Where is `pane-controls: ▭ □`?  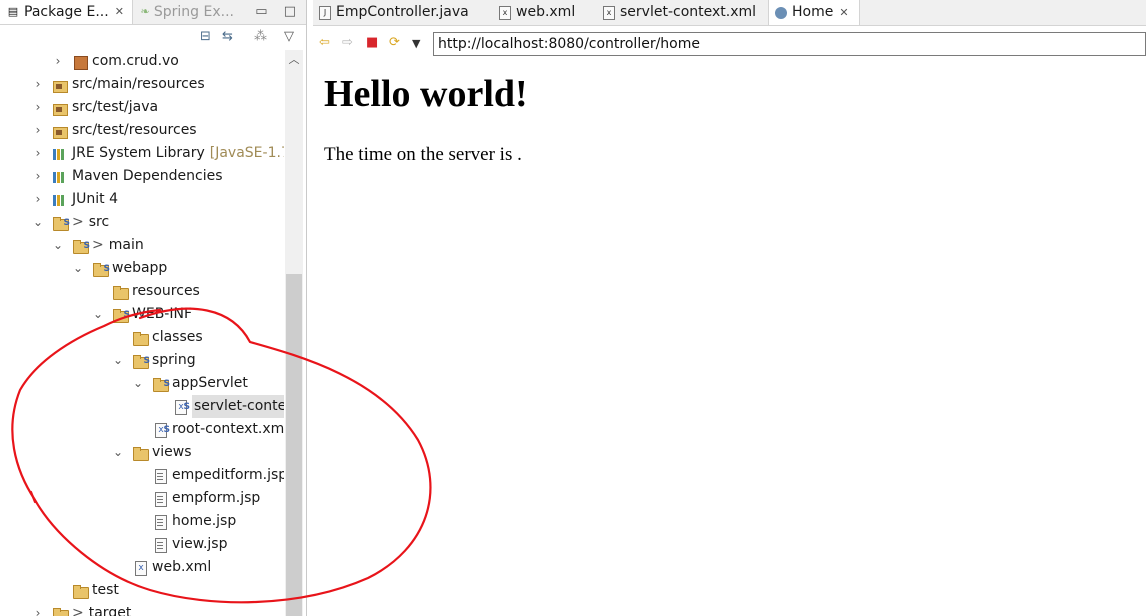
pane-controls: ▭ □ is located at coordinates (275, 12).